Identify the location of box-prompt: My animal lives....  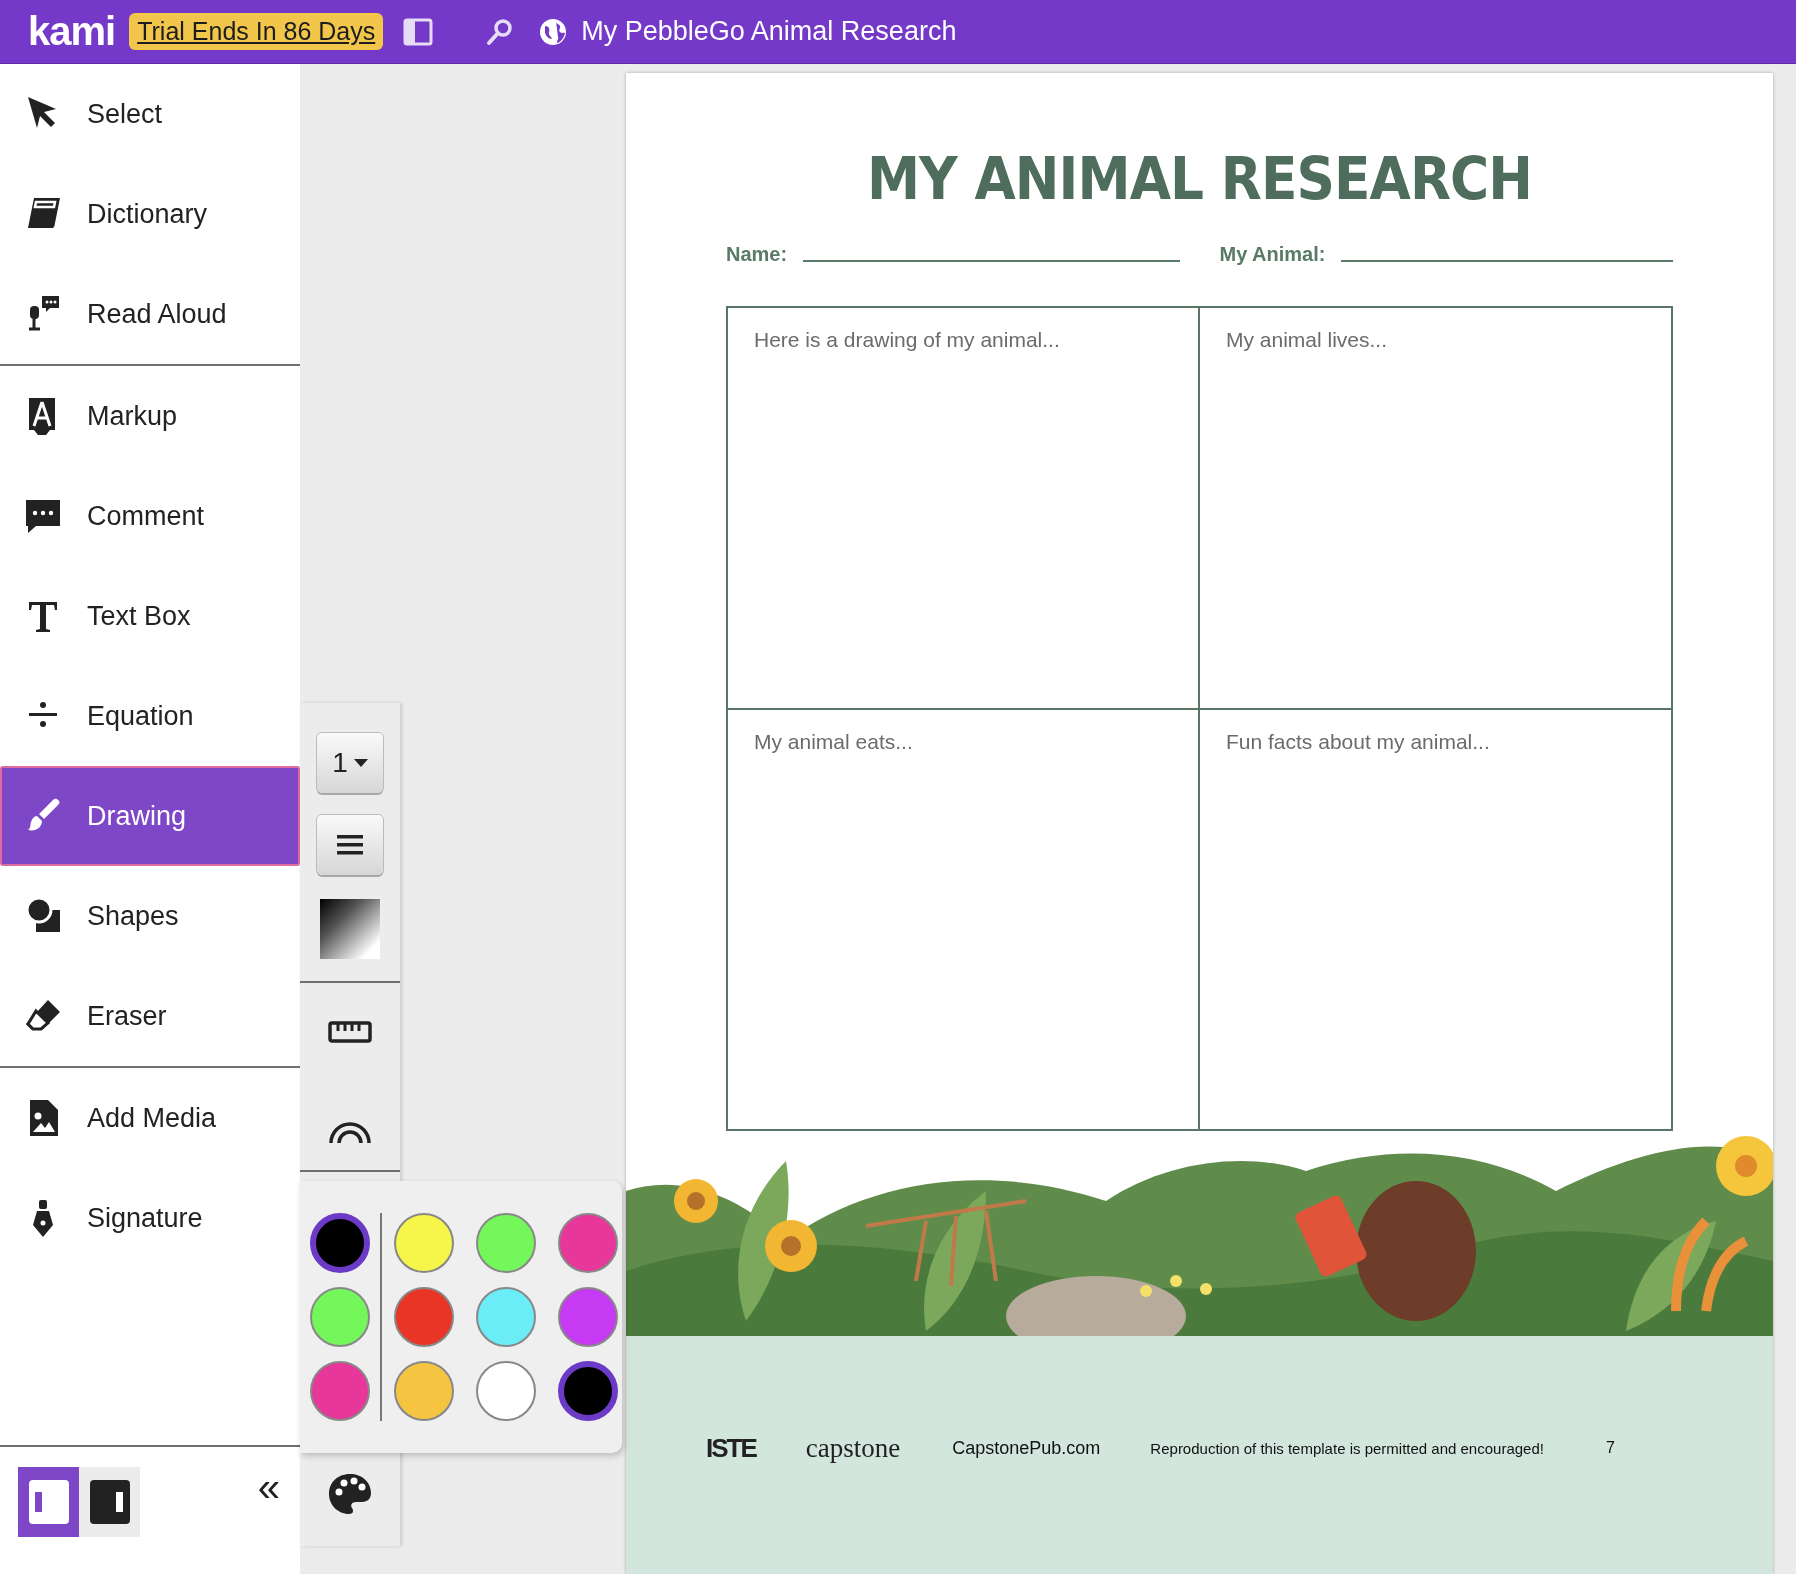
(1307, 339).